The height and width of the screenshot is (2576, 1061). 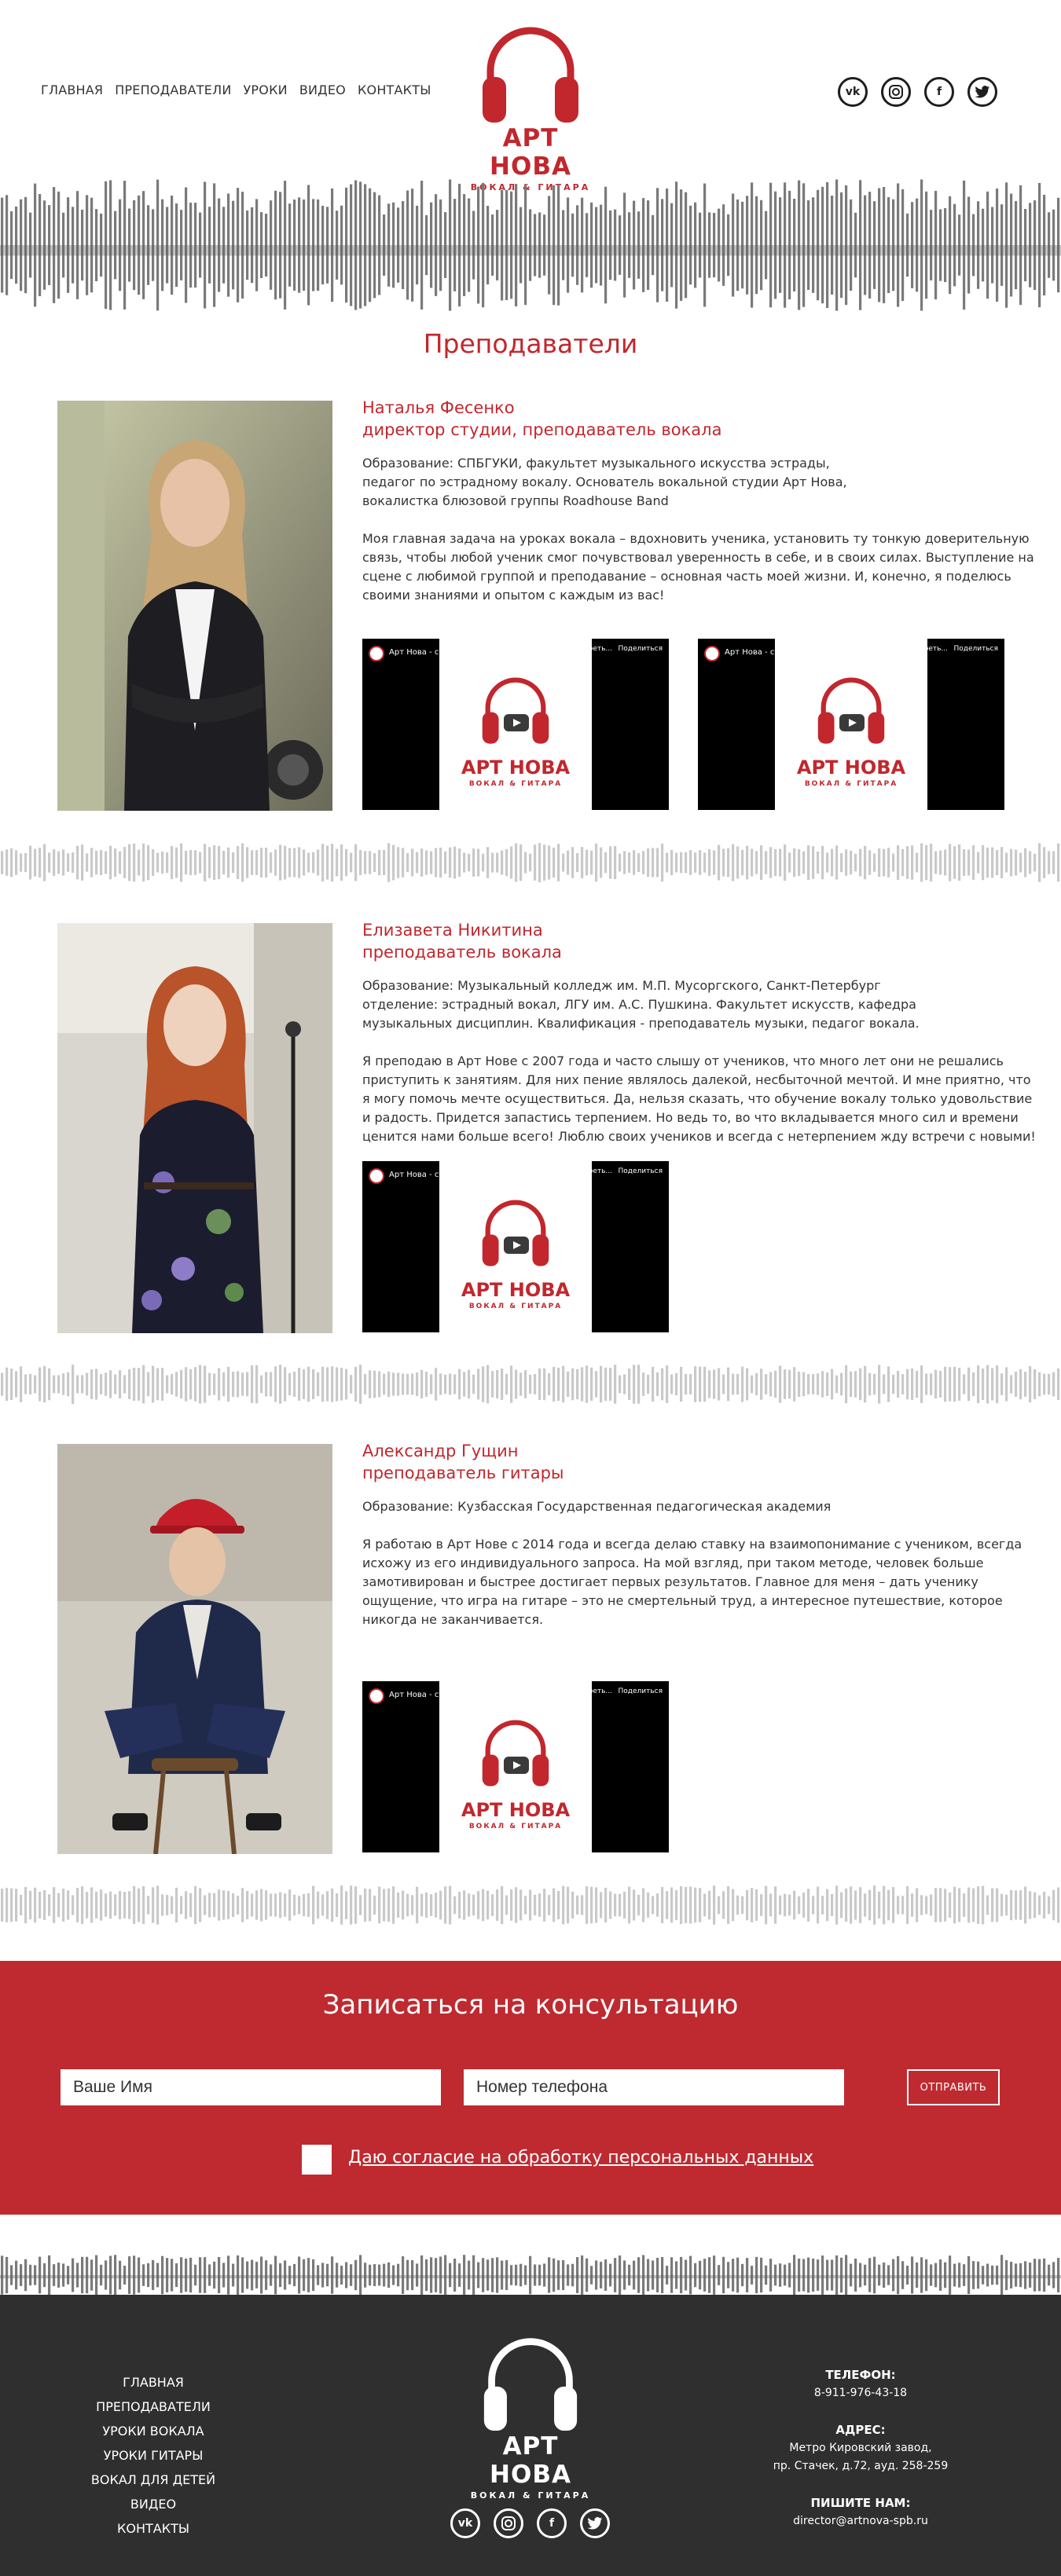 What do you see at coordinates (153, 2528) in the screenshot?
I see `footer-nav-contacts: КОНТАКТЫ` at bounding box center [153, 2528].